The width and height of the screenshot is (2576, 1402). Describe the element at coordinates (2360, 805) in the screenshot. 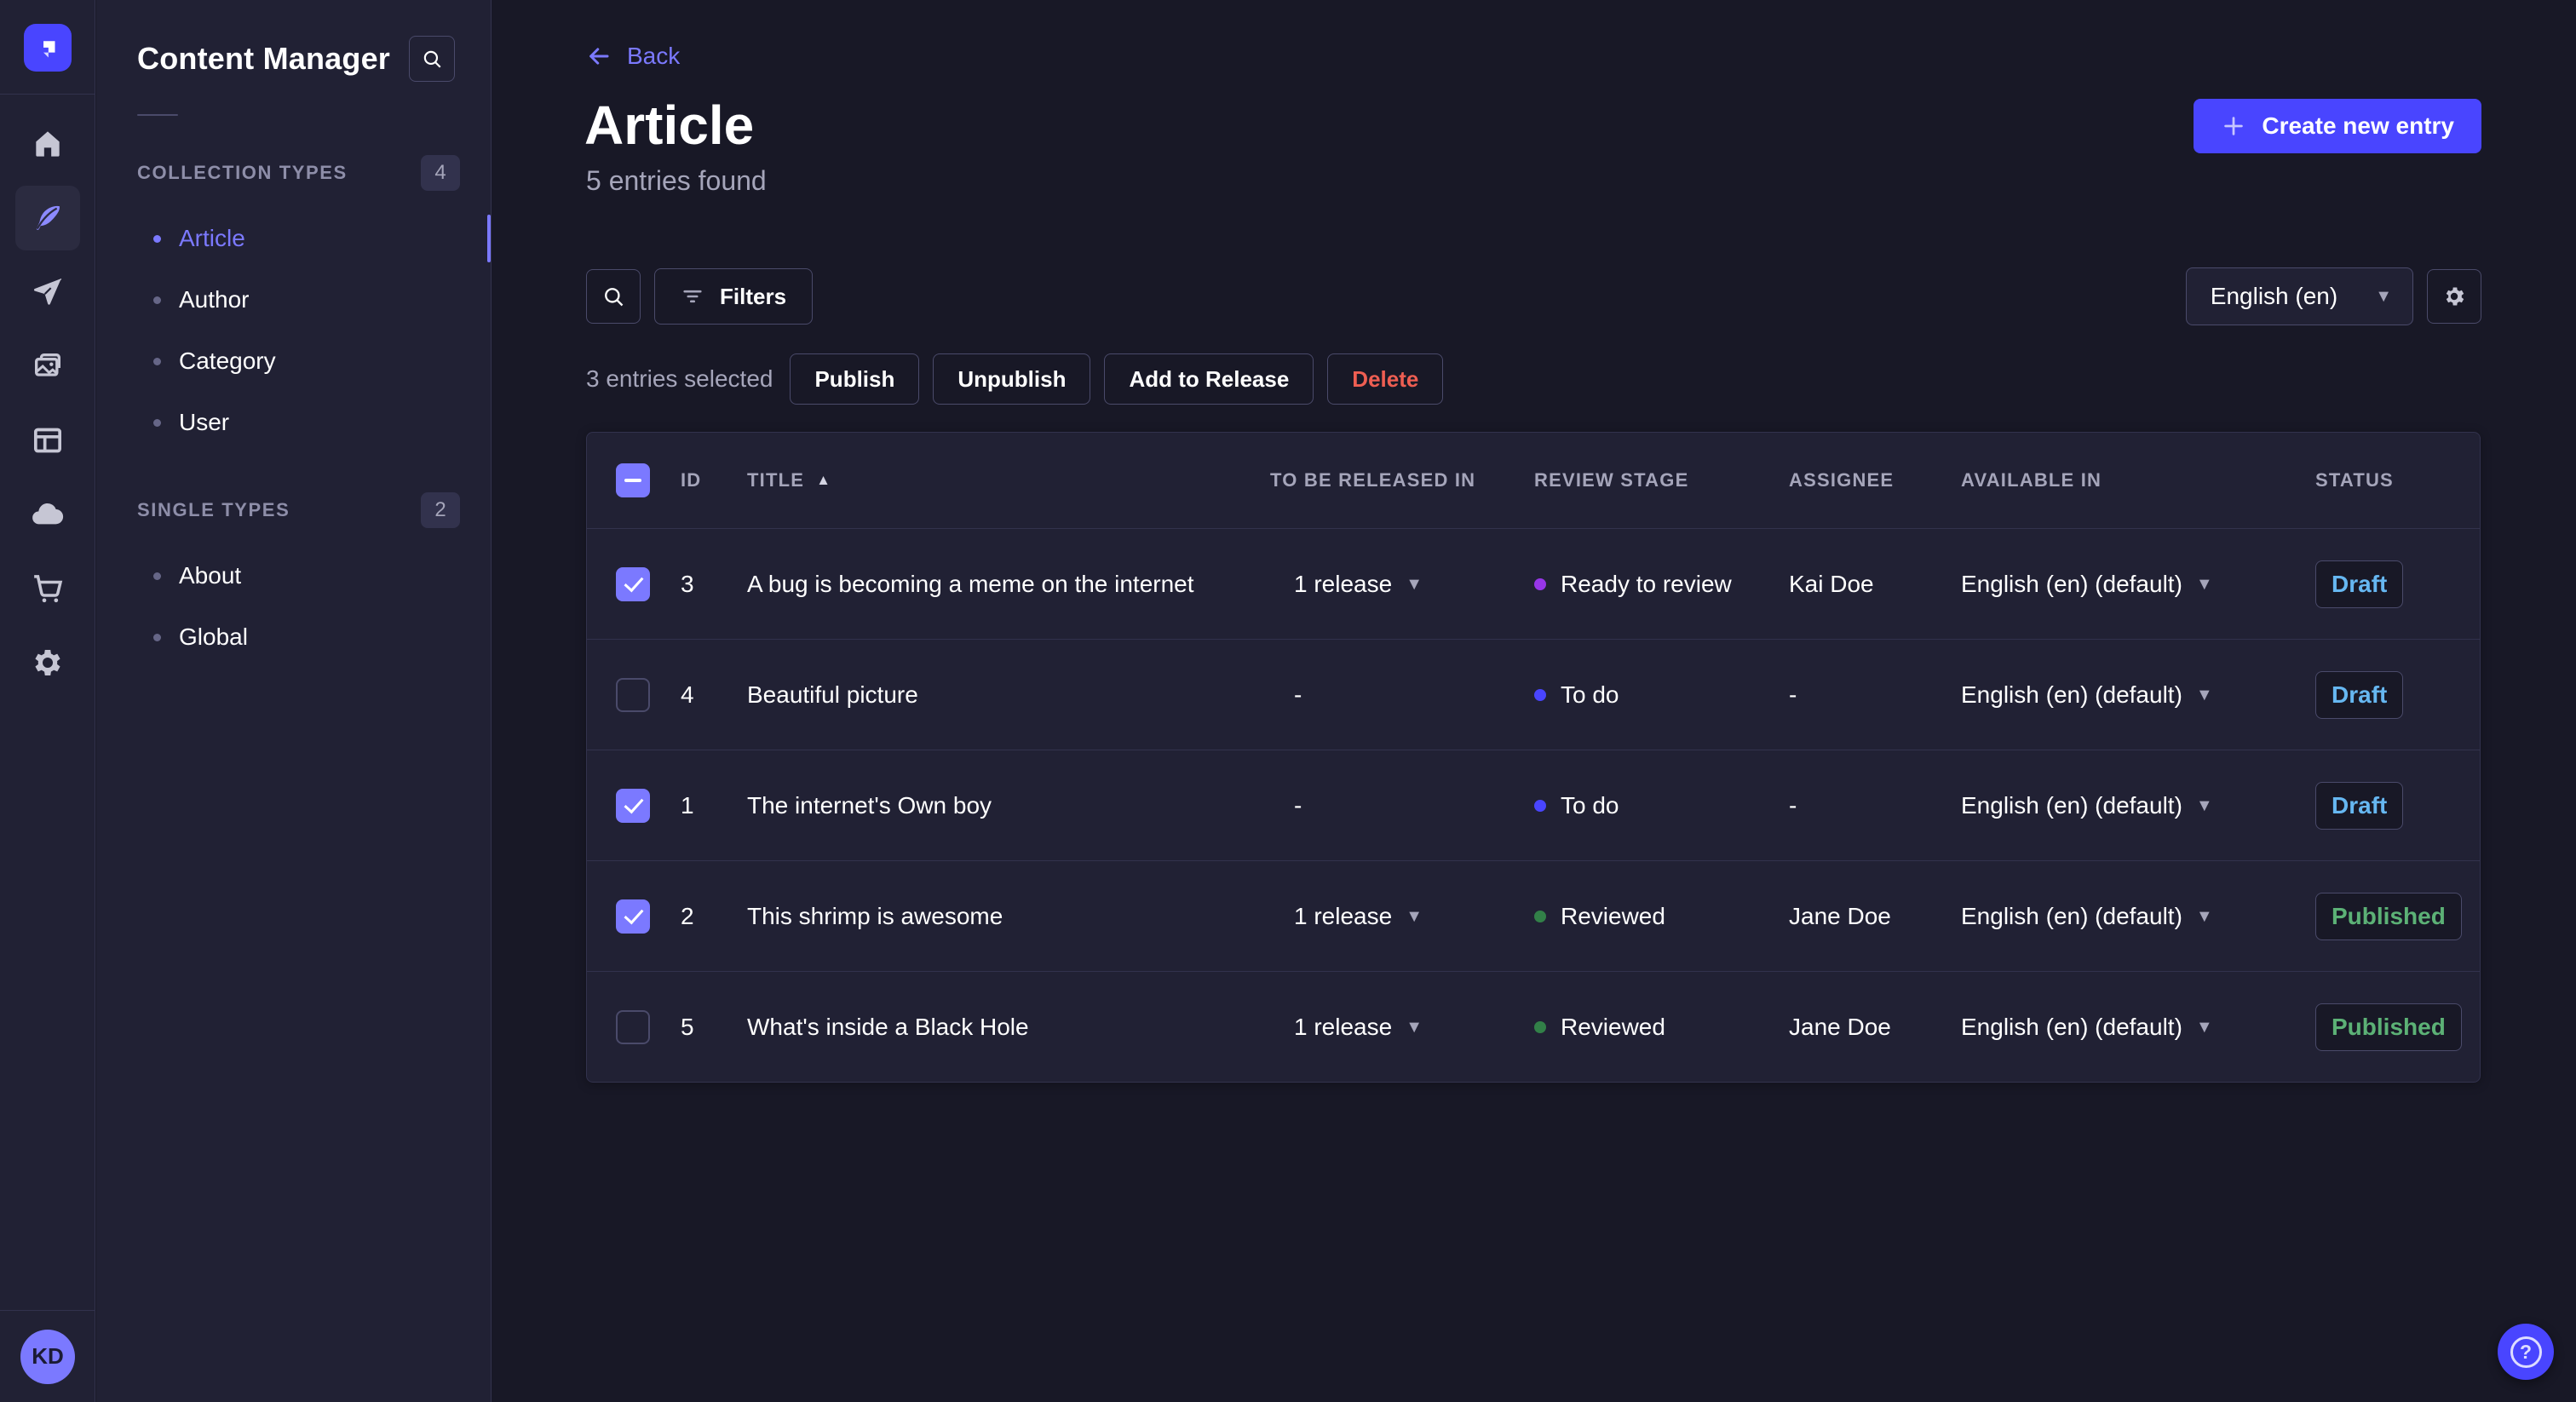

I see `status-badge: Draft` at that location.